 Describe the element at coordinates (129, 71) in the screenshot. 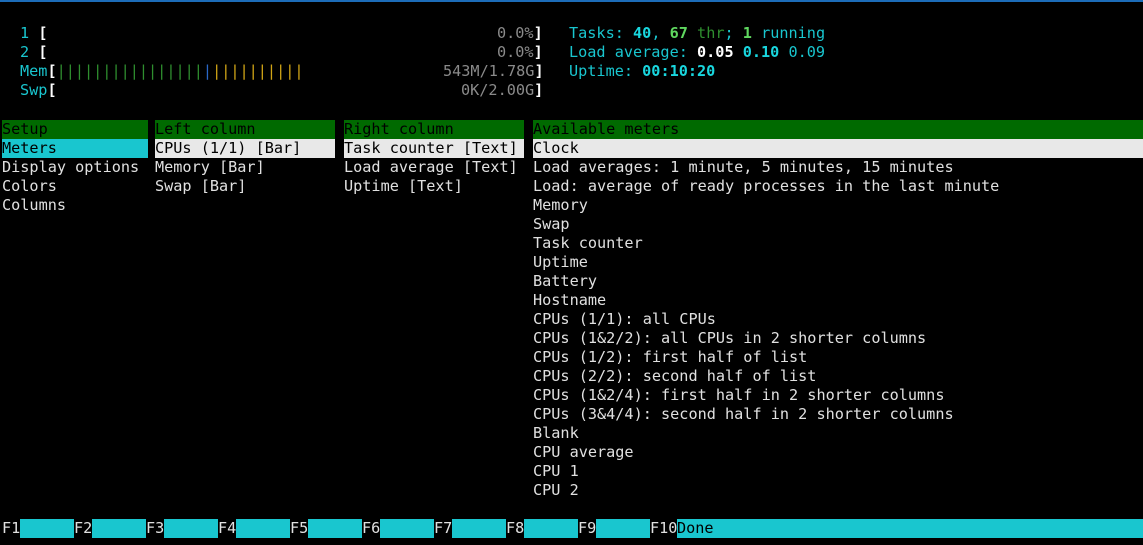

I see `mem-used-bar: ||||||||||||||||` at that location.